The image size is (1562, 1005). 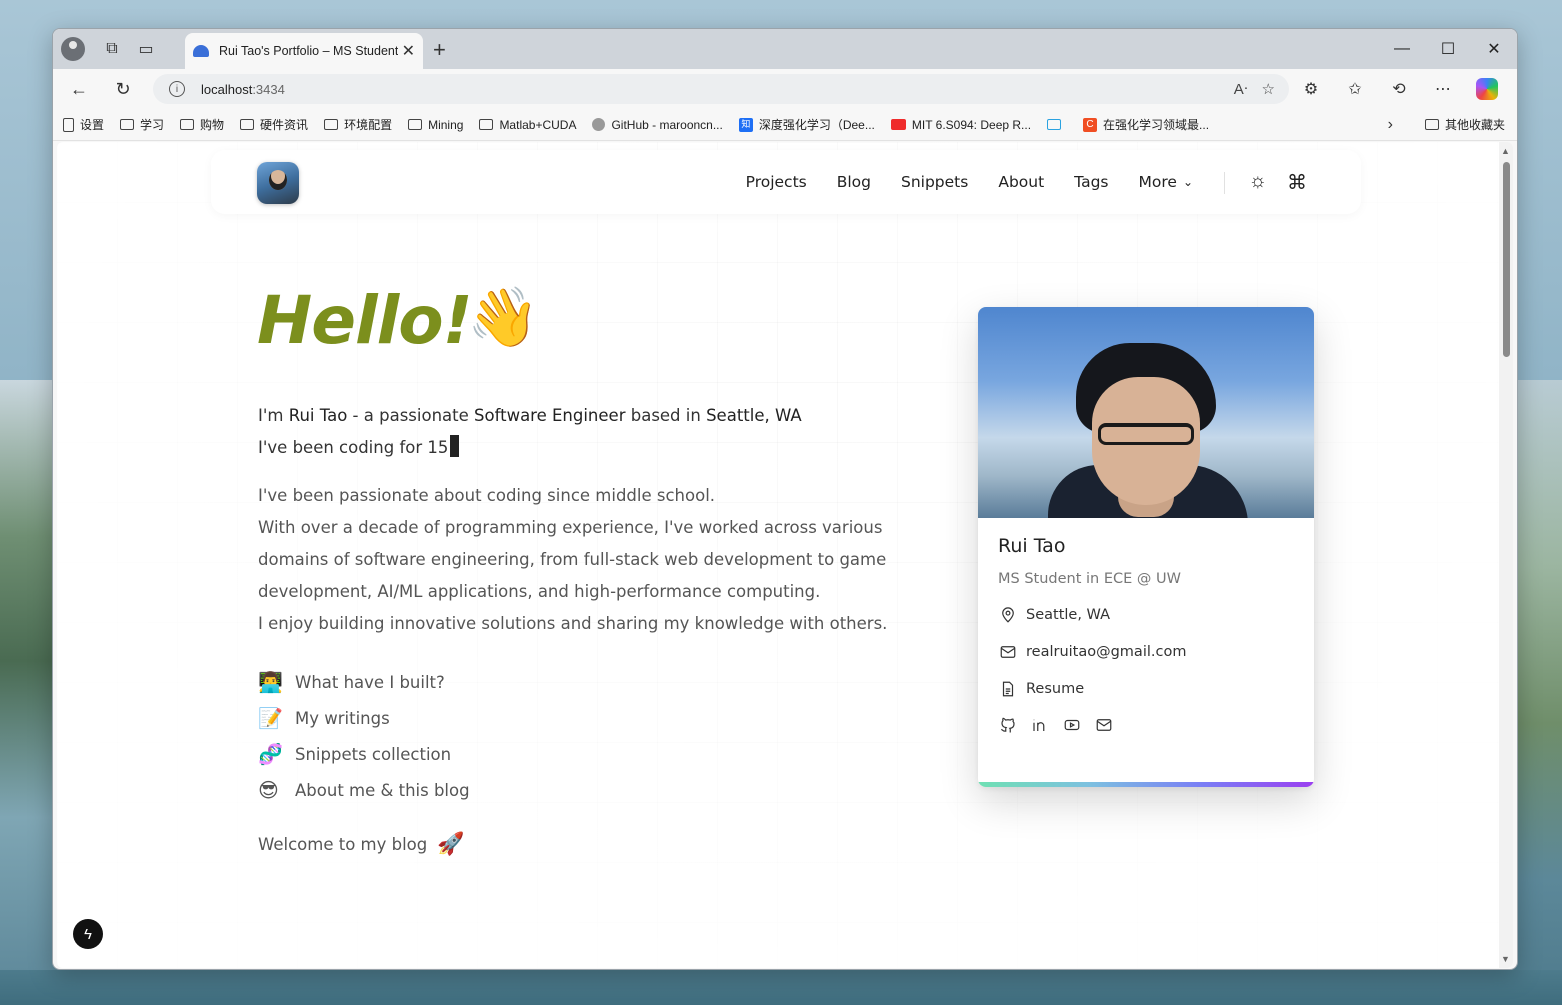 I want to click on close-tab-icon: ✕, so click(x=408, y=51).